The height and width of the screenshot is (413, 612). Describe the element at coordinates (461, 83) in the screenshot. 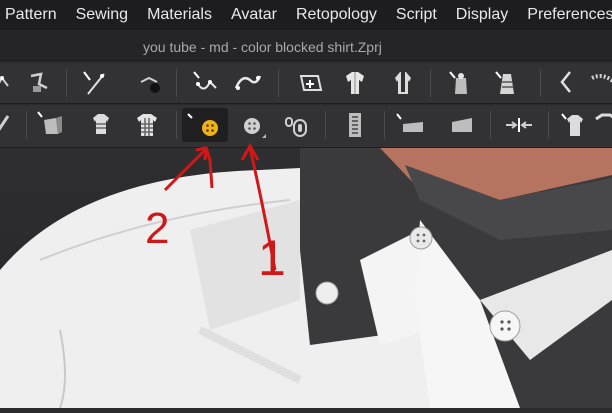

I see `tape-measure-icon` at that location.